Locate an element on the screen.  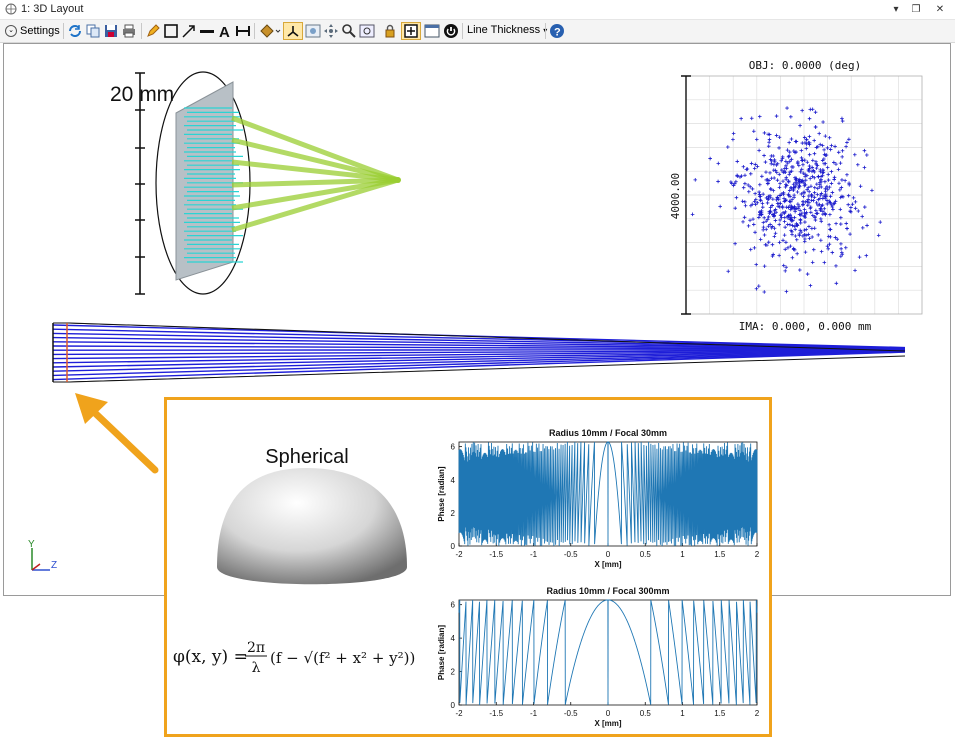
y-tick-label: 2 is located at coordinates (453, 513).